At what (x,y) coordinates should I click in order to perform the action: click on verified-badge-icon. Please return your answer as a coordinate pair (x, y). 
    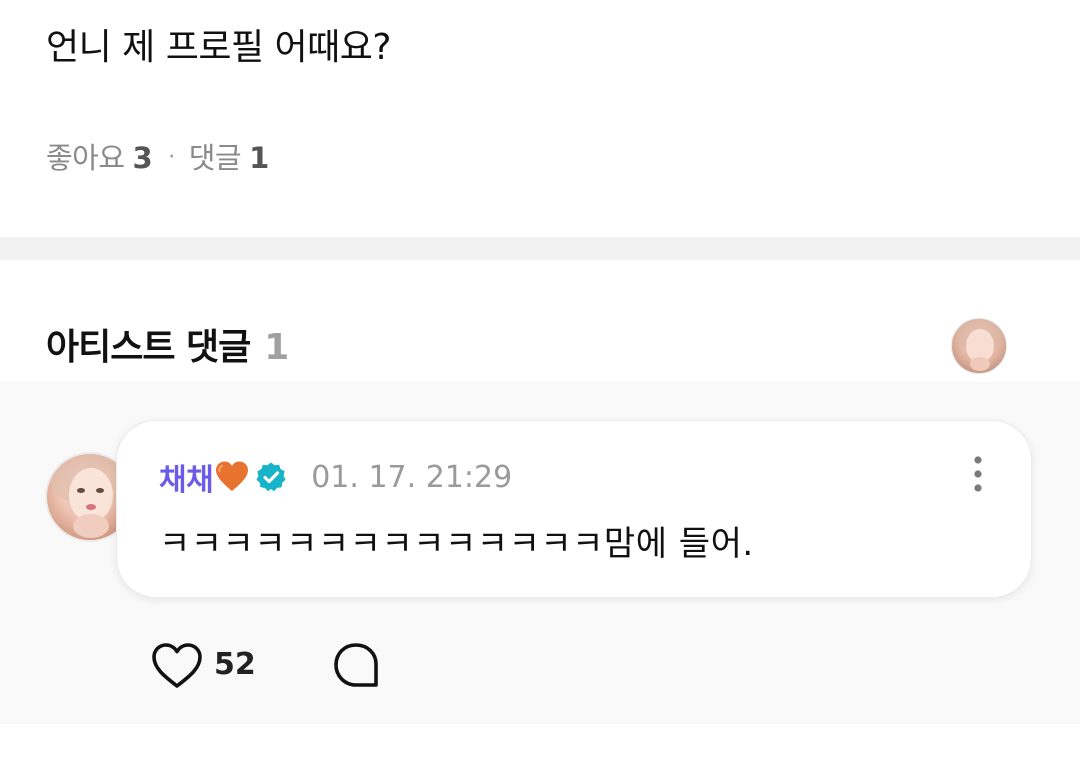
    Looking at the image, I should click on (271, 477).